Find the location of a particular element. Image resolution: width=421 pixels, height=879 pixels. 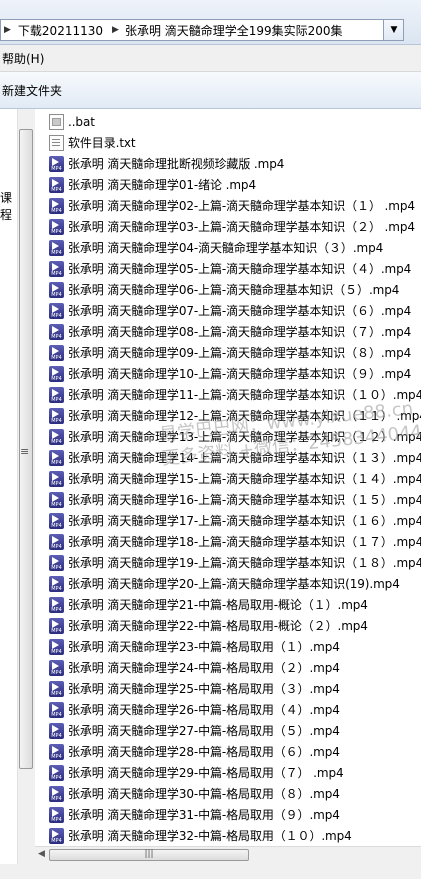

file-row: MP4 张承明 滴天髓命理批断视频珍藏版 .mp4 is located at coordinates (235, 163).